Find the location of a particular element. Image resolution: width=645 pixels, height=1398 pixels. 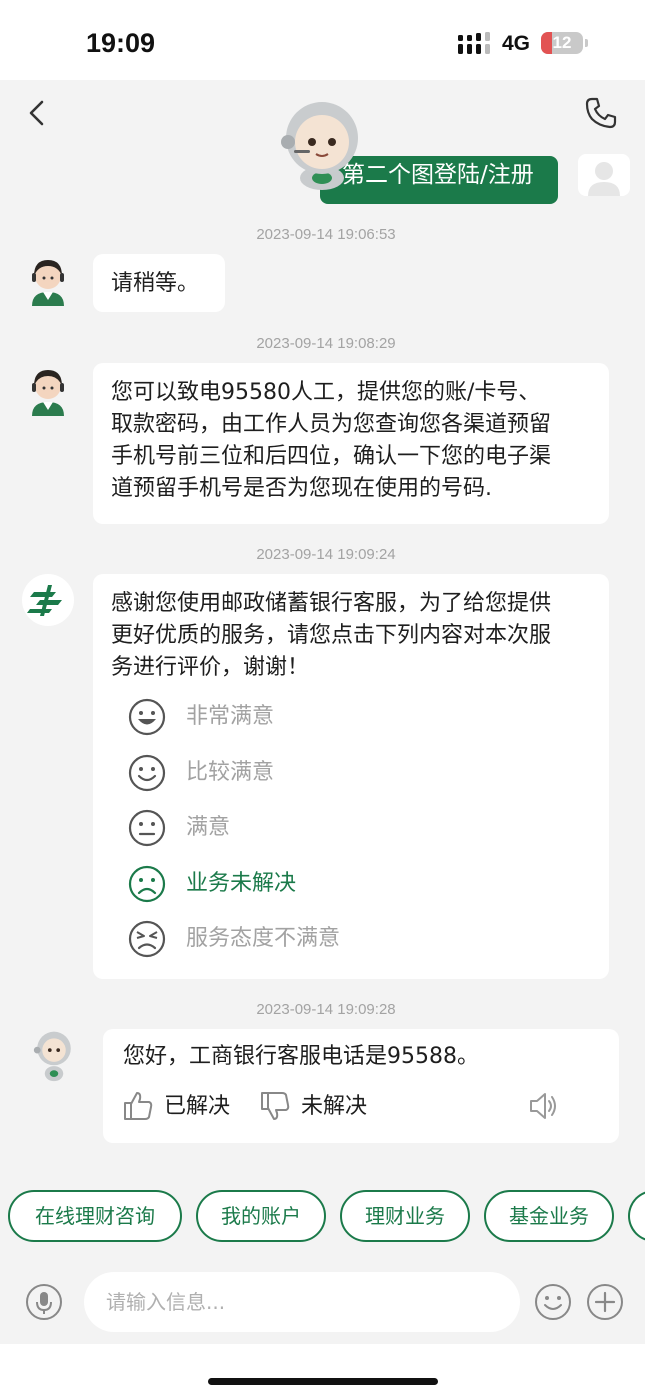

user-avatar-icon is located at coordinates (604, 179).